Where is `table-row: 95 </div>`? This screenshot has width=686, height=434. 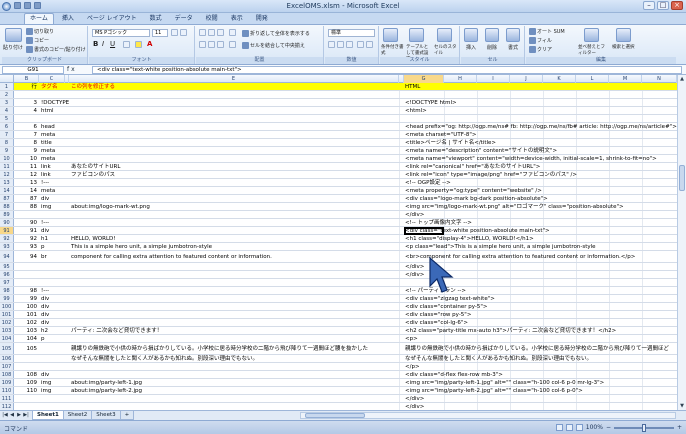
table-row: 95 </div> is located at coordinates (338, 267).